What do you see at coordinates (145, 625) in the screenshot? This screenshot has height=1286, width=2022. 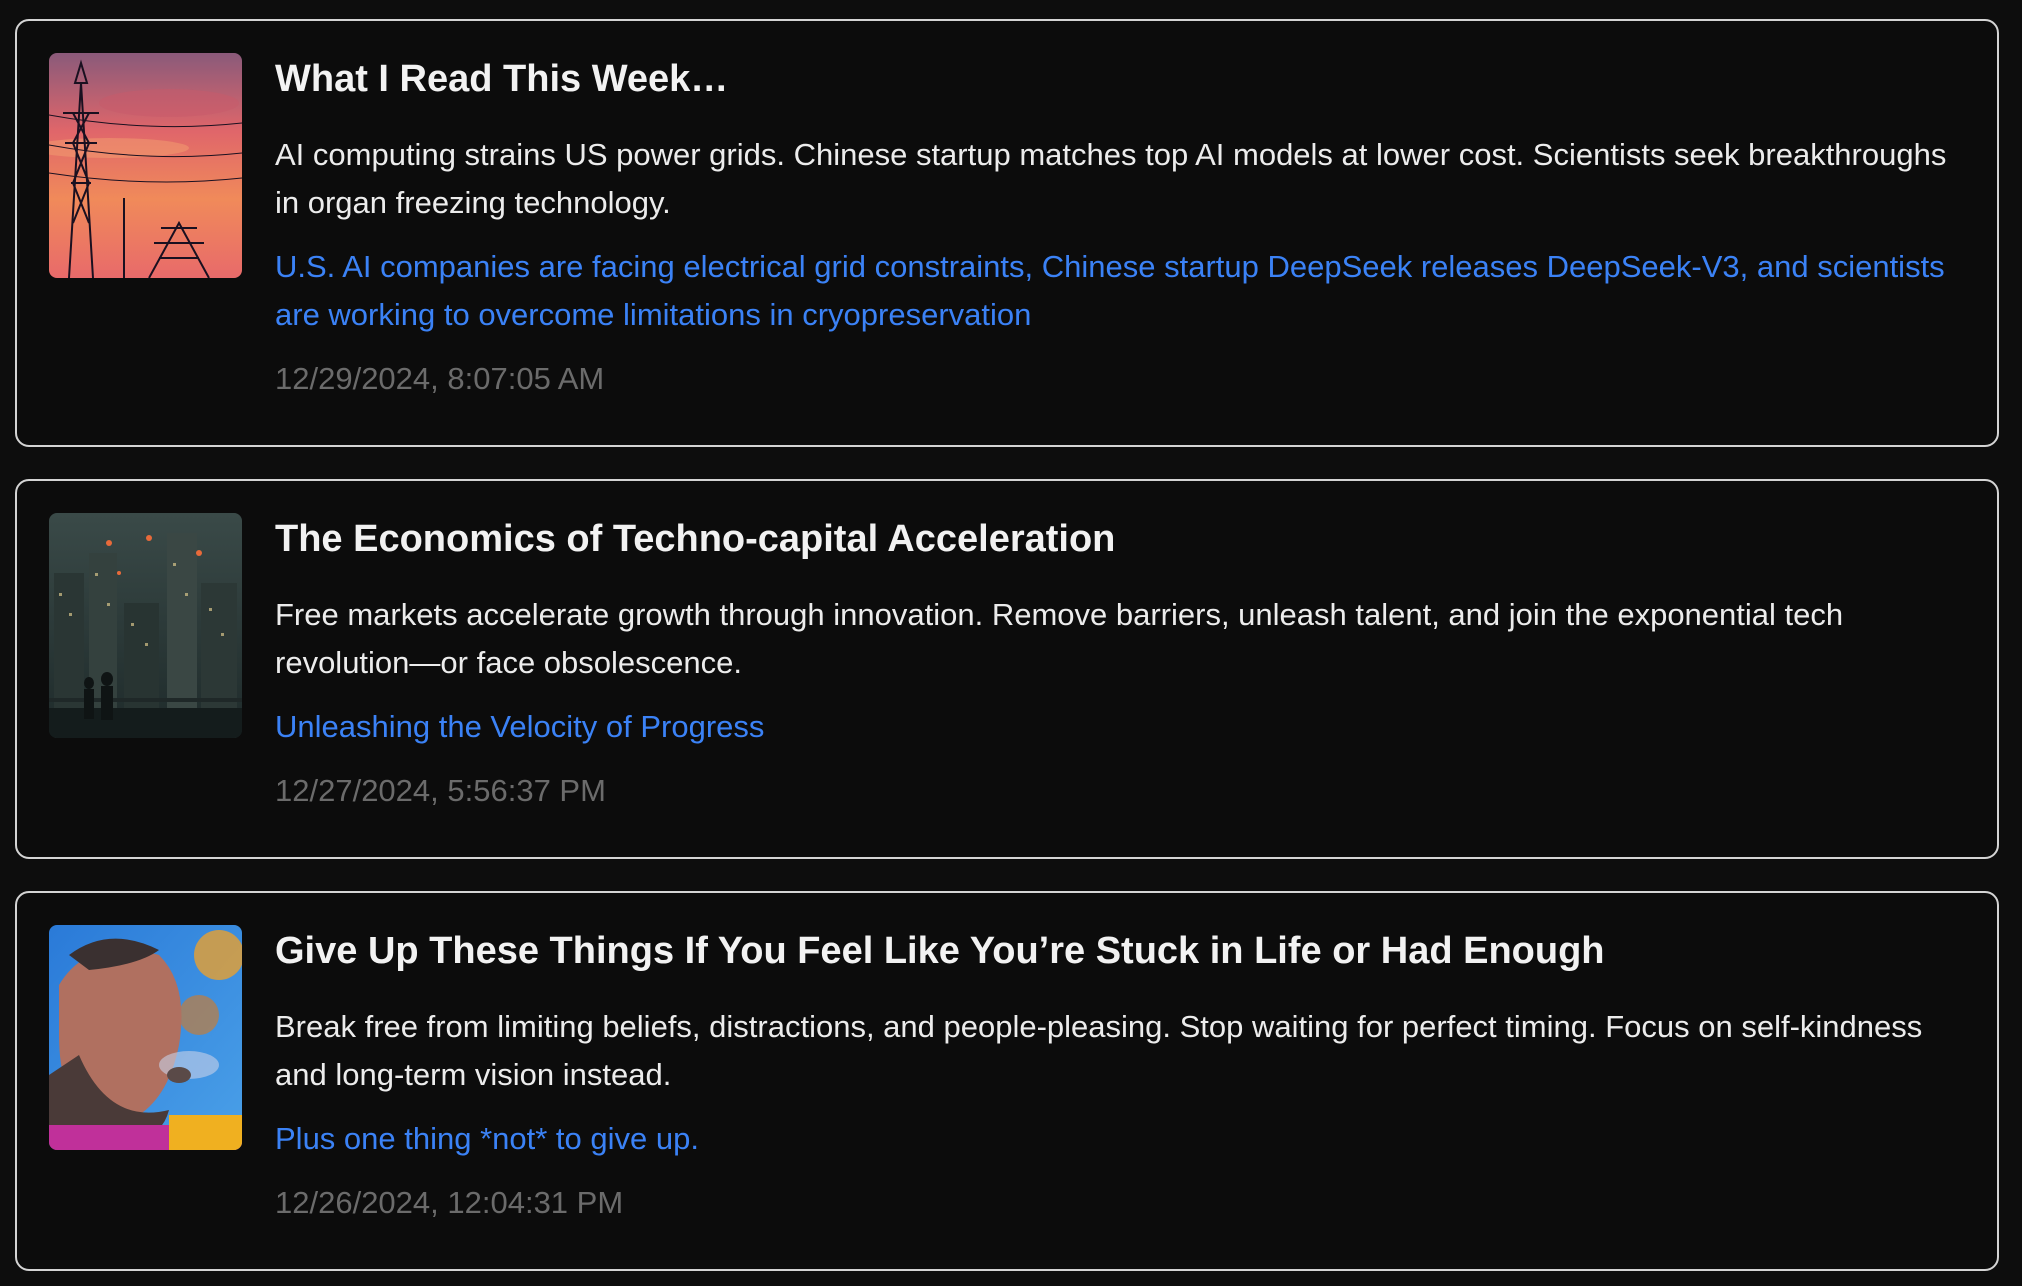 I see `futuristic-city-image` at bounding box center [145, 625].